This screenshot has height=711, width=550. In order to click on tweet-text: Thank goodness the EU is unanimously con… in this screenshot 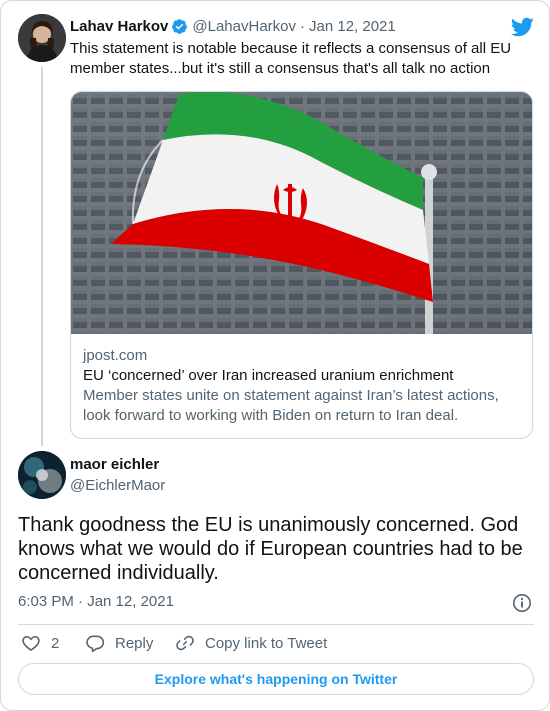, I will do `click(270, 549)`.